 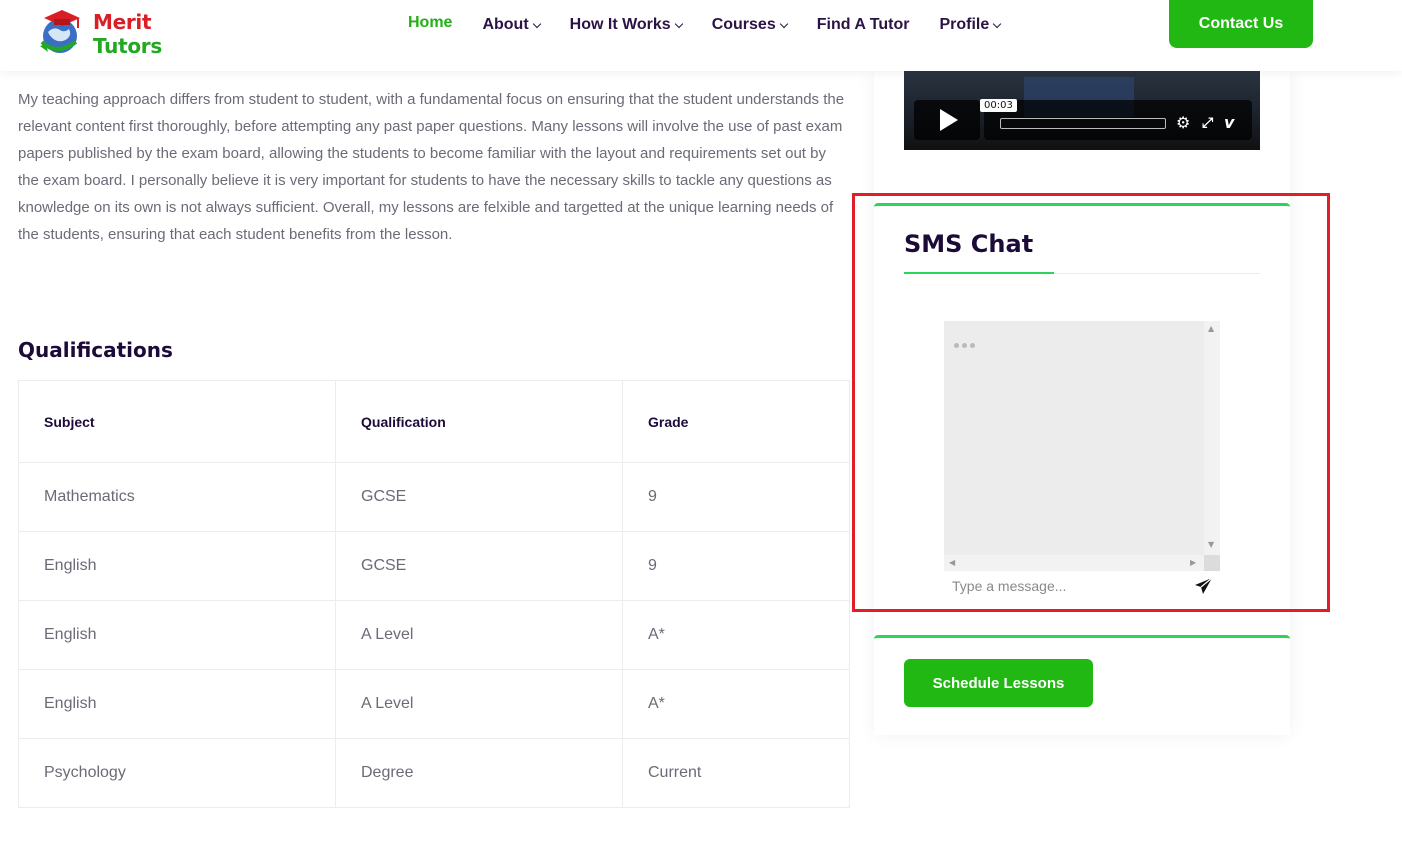 What do you see at coordinates (1082, 446) in the screenshot?
I see `chat-message-area: ▲ ▼ ◀ ▶` at bounding box center [1082, 446].